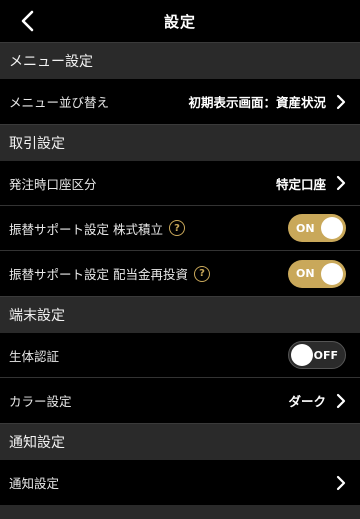  I want to click on transfer-dividend-row: 振替サポート設定 配当金再投資 ? ON, so click(180, 273).